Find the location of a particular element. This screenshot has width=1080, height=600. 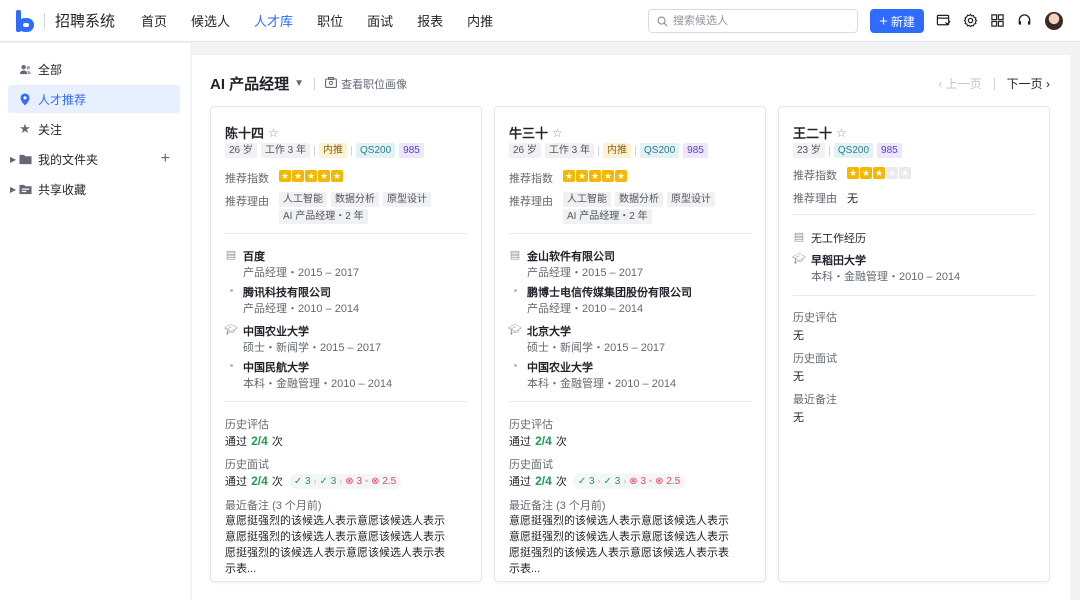

nav-candidates: 候选人 is located at coordinates (210, 20).